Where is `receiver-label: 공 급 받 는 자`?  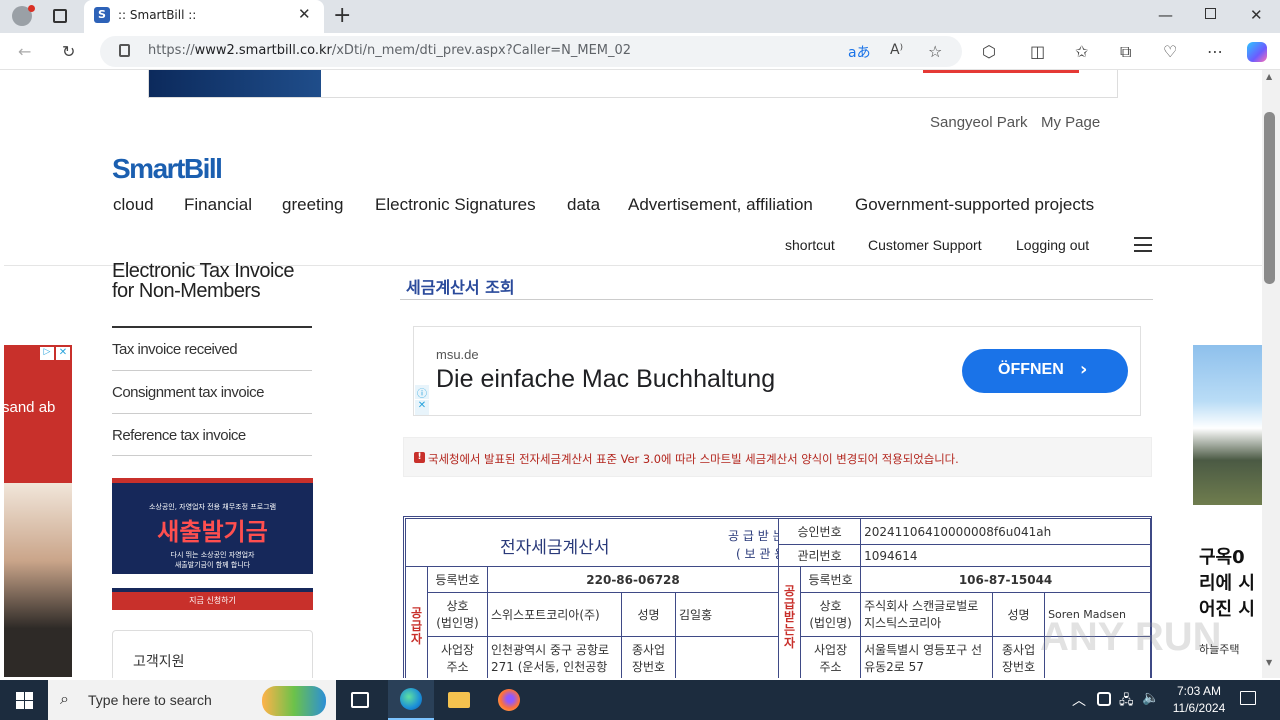 receiver-label: 공 급 받 는 자 is located at coordinates (753, 536).